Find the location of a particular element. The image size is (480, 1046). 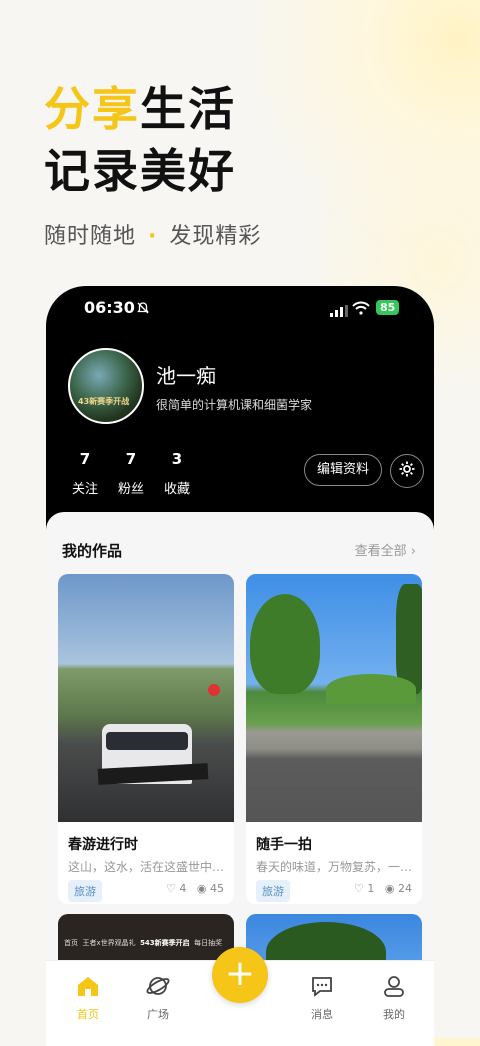

stat-number: 3 is located at coordinates (177, 459).